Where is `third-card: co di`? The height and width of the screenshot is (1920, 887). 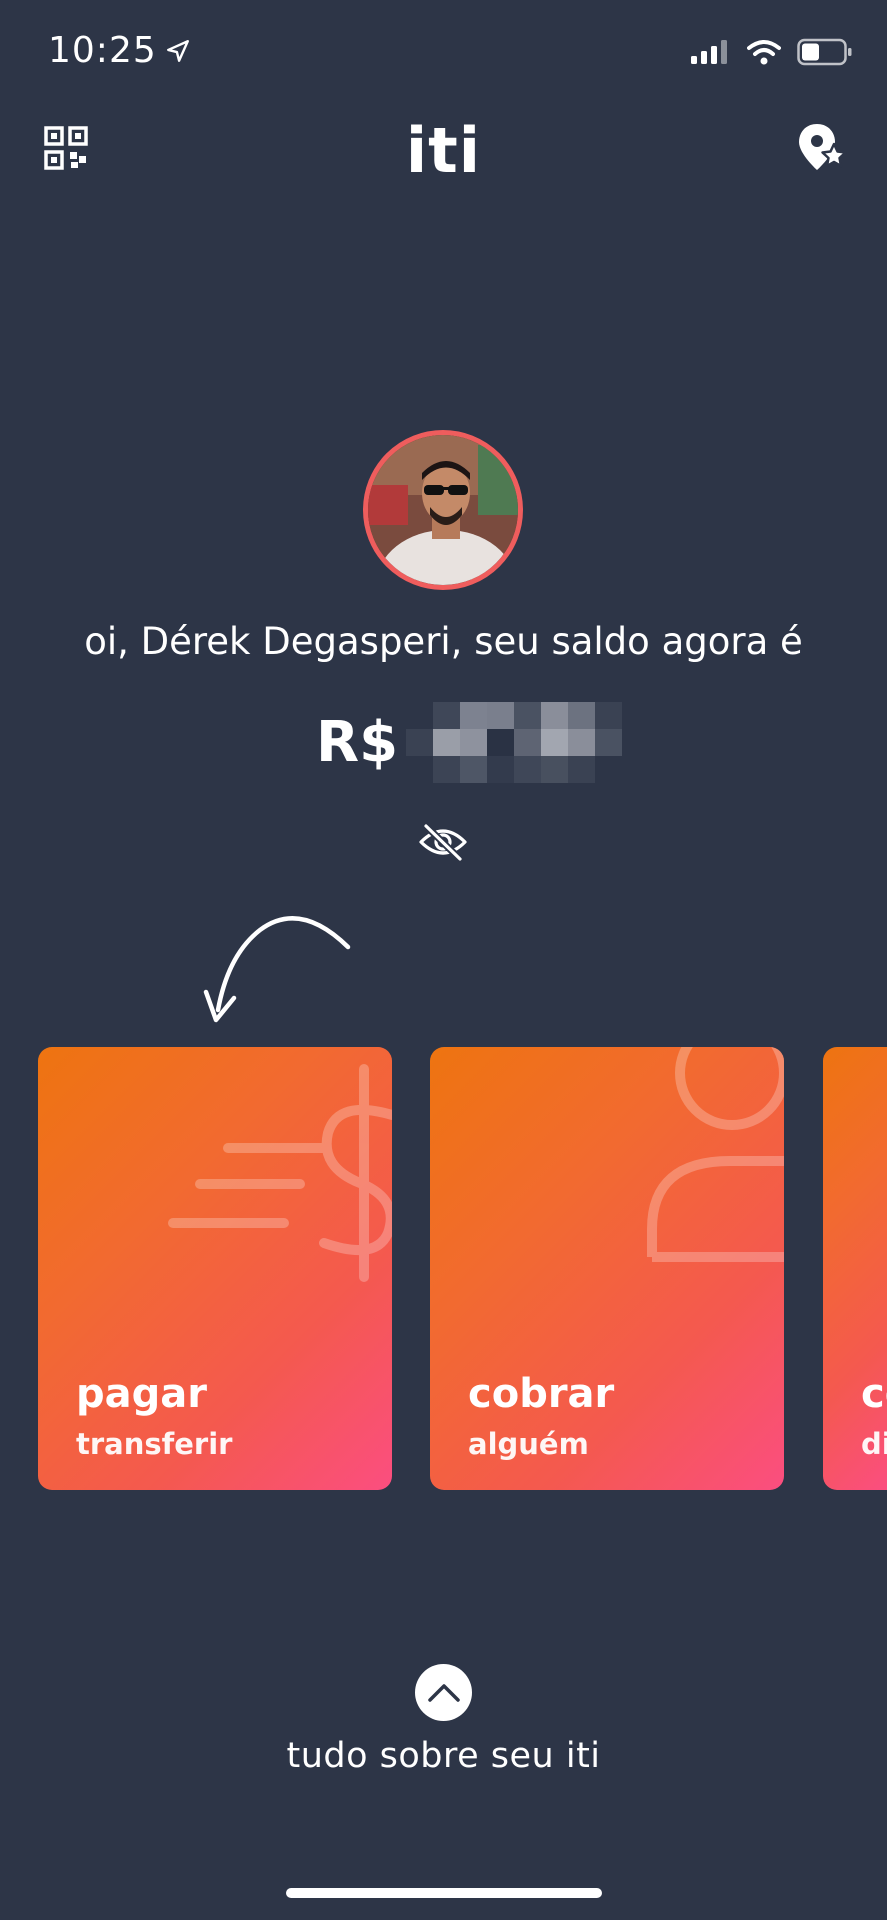
third-card: co di is located at coordinates (855, 1268).